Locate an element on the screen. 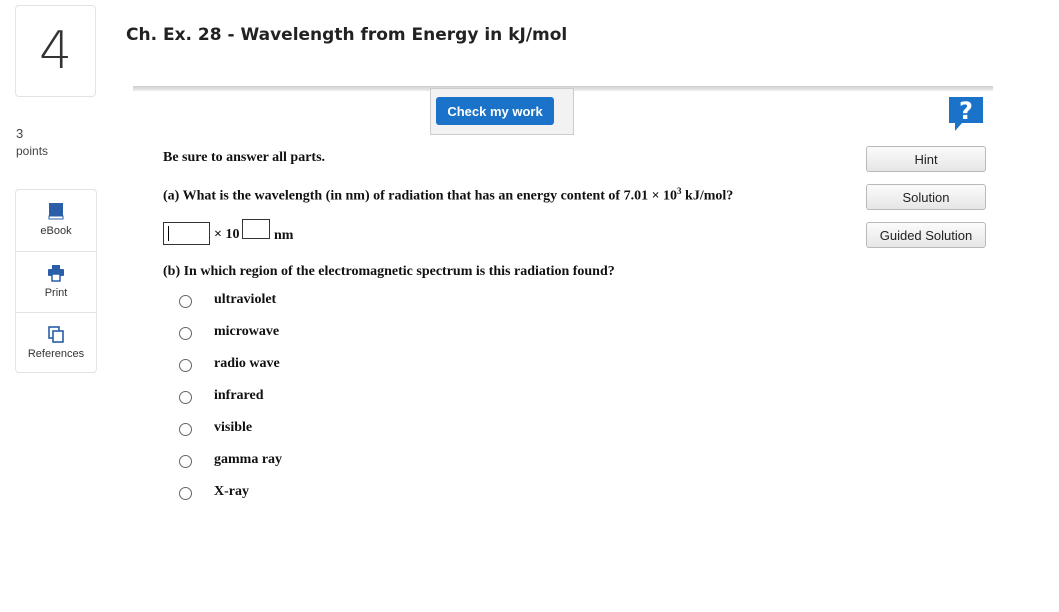 The height and width of the screenshot is (612, 1059). option-label: microwave is located at coordinates (247, 331).